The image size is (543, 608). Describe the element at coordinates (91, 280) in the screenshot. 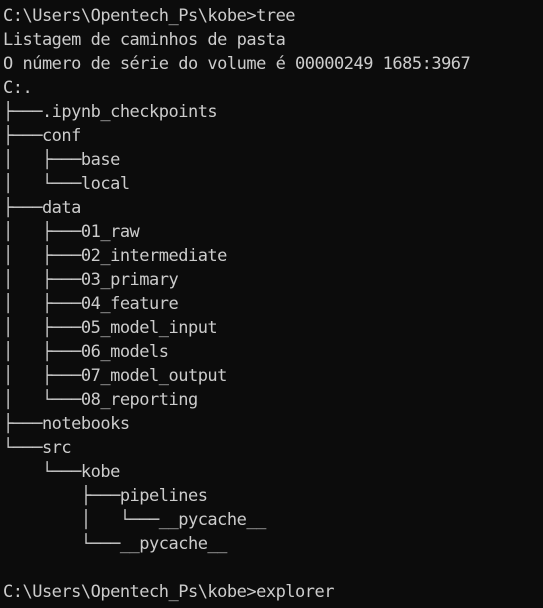

I see `tree-item-03-primary: │ ├───03_primary` at that location.